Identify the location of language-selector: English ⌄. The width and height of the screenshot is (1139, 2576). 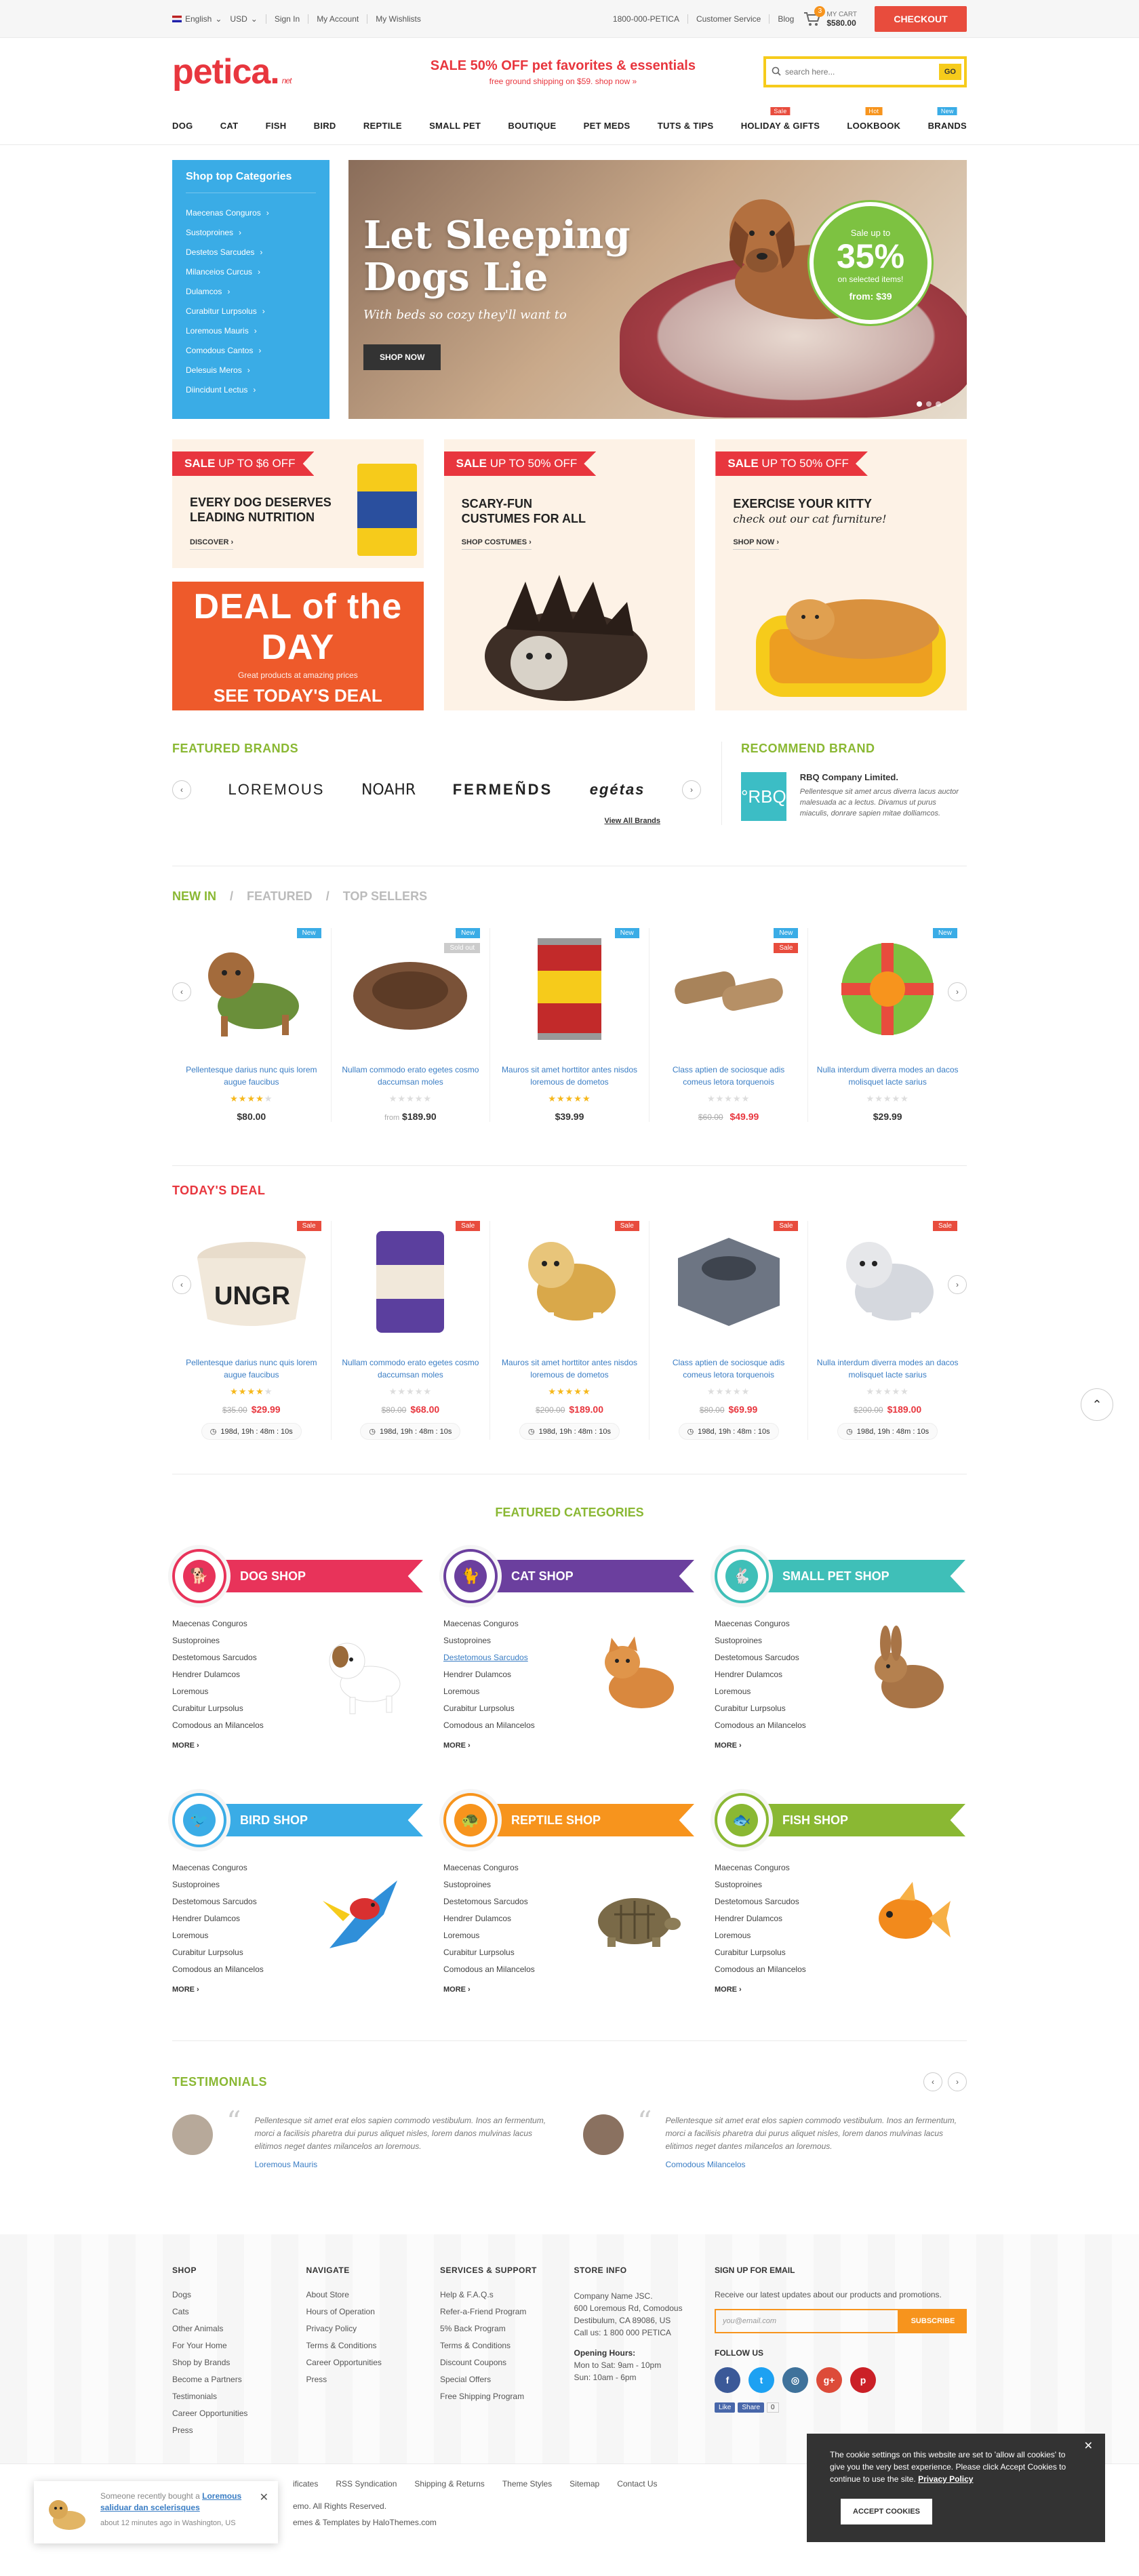
(197, 19).